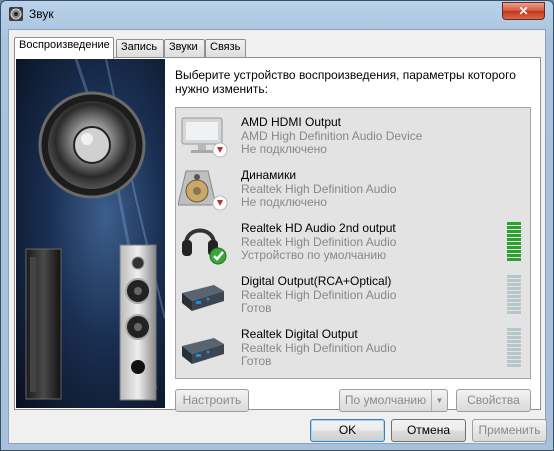 The width and height of the screenshot is (554, 451). What do you see at coordinates (277, 15) in the screenshot?
I see `title-bar: Звук ✕` at bounding box center [277, 15].